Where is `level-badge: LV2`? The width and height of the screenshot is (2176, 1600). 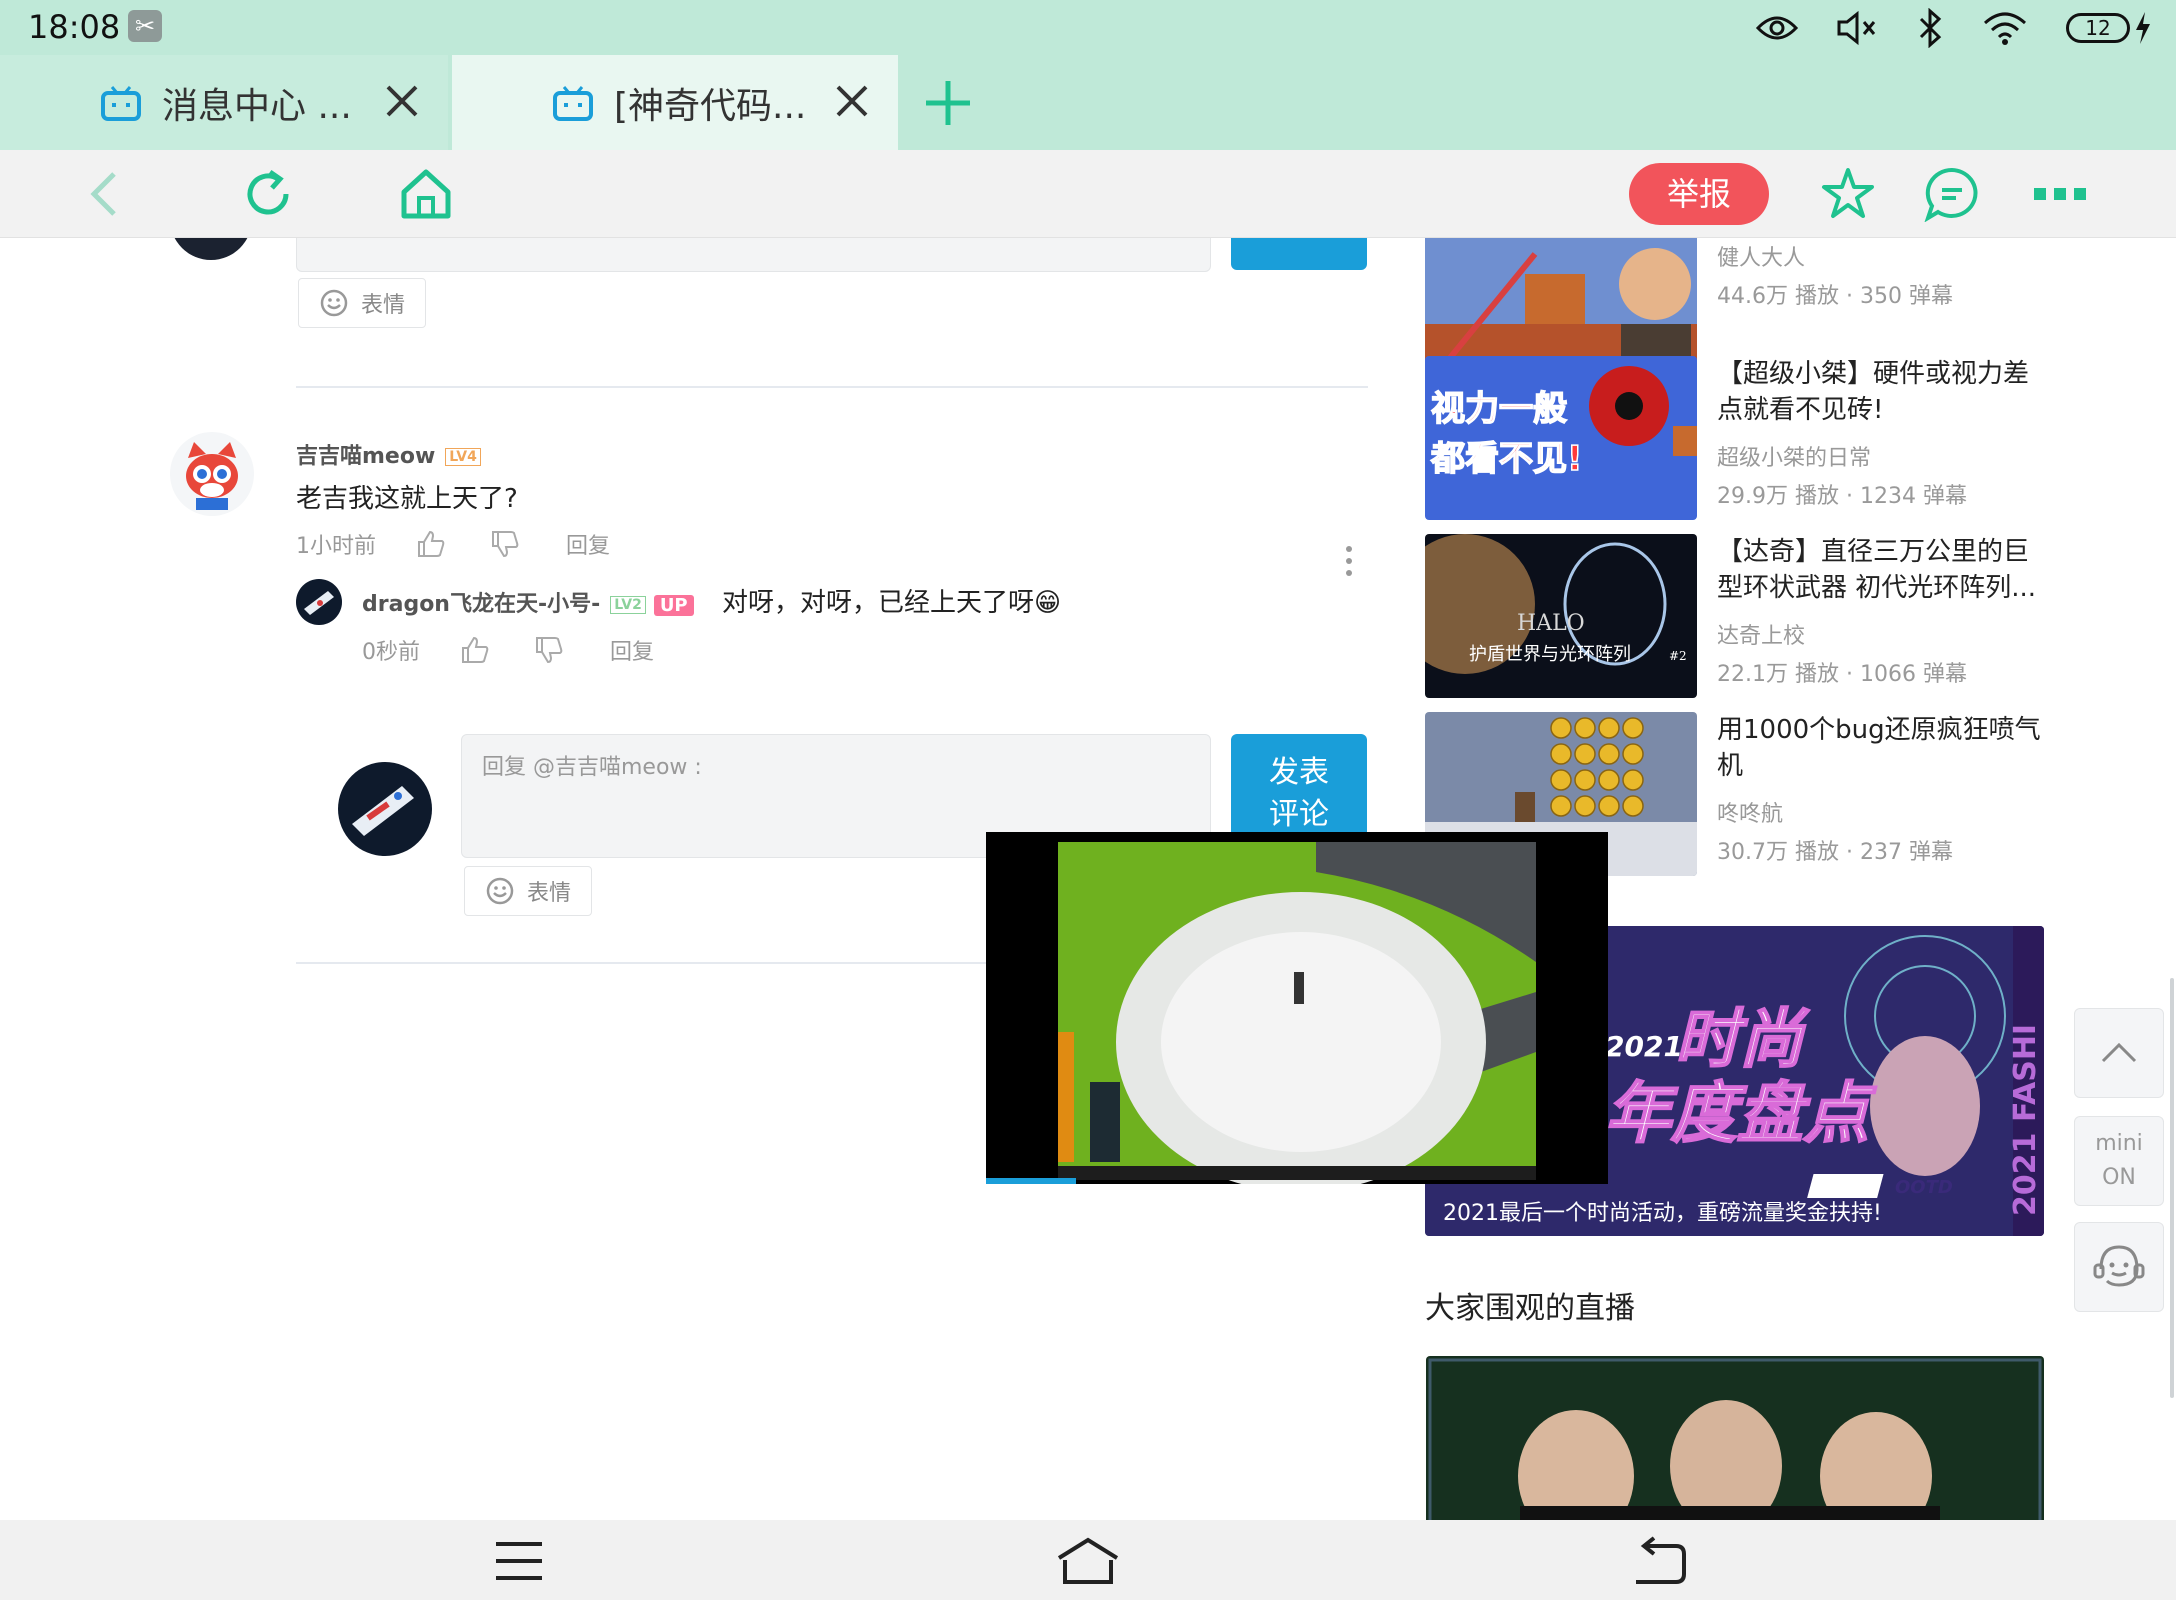
level-badge: LV2 is located at coordinates (628, 605).